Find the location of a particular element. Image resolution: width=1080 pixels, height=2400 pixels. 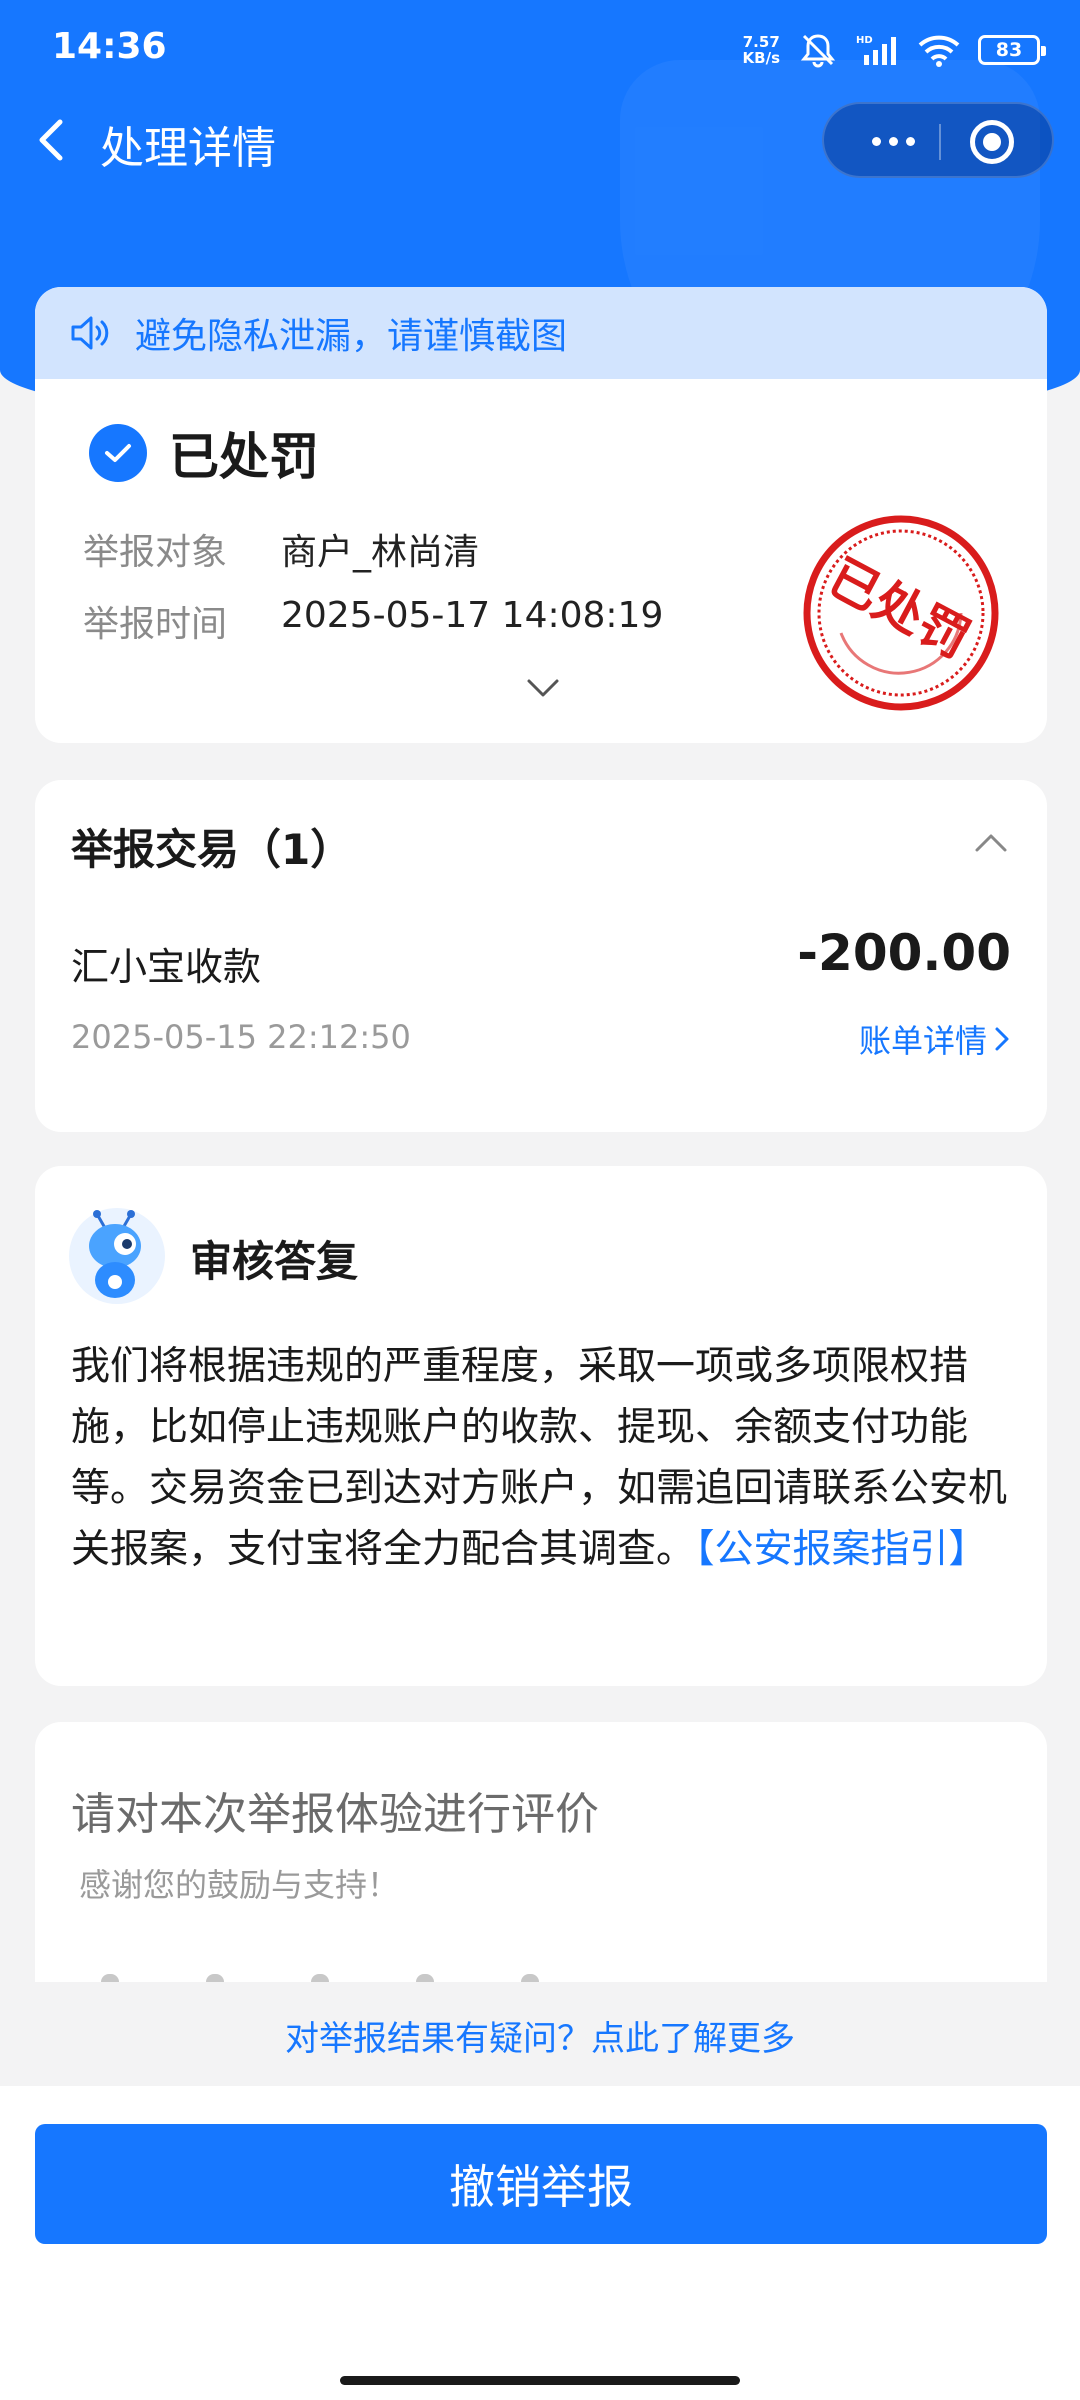

nav-bar: 处理详情 is located at coordinates (540, 140).